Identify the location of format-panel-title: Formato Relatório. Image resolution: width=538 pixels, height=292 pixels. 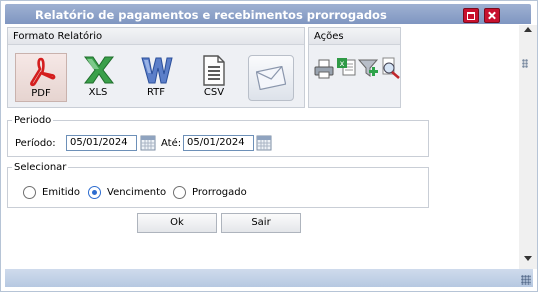
(58, 36).